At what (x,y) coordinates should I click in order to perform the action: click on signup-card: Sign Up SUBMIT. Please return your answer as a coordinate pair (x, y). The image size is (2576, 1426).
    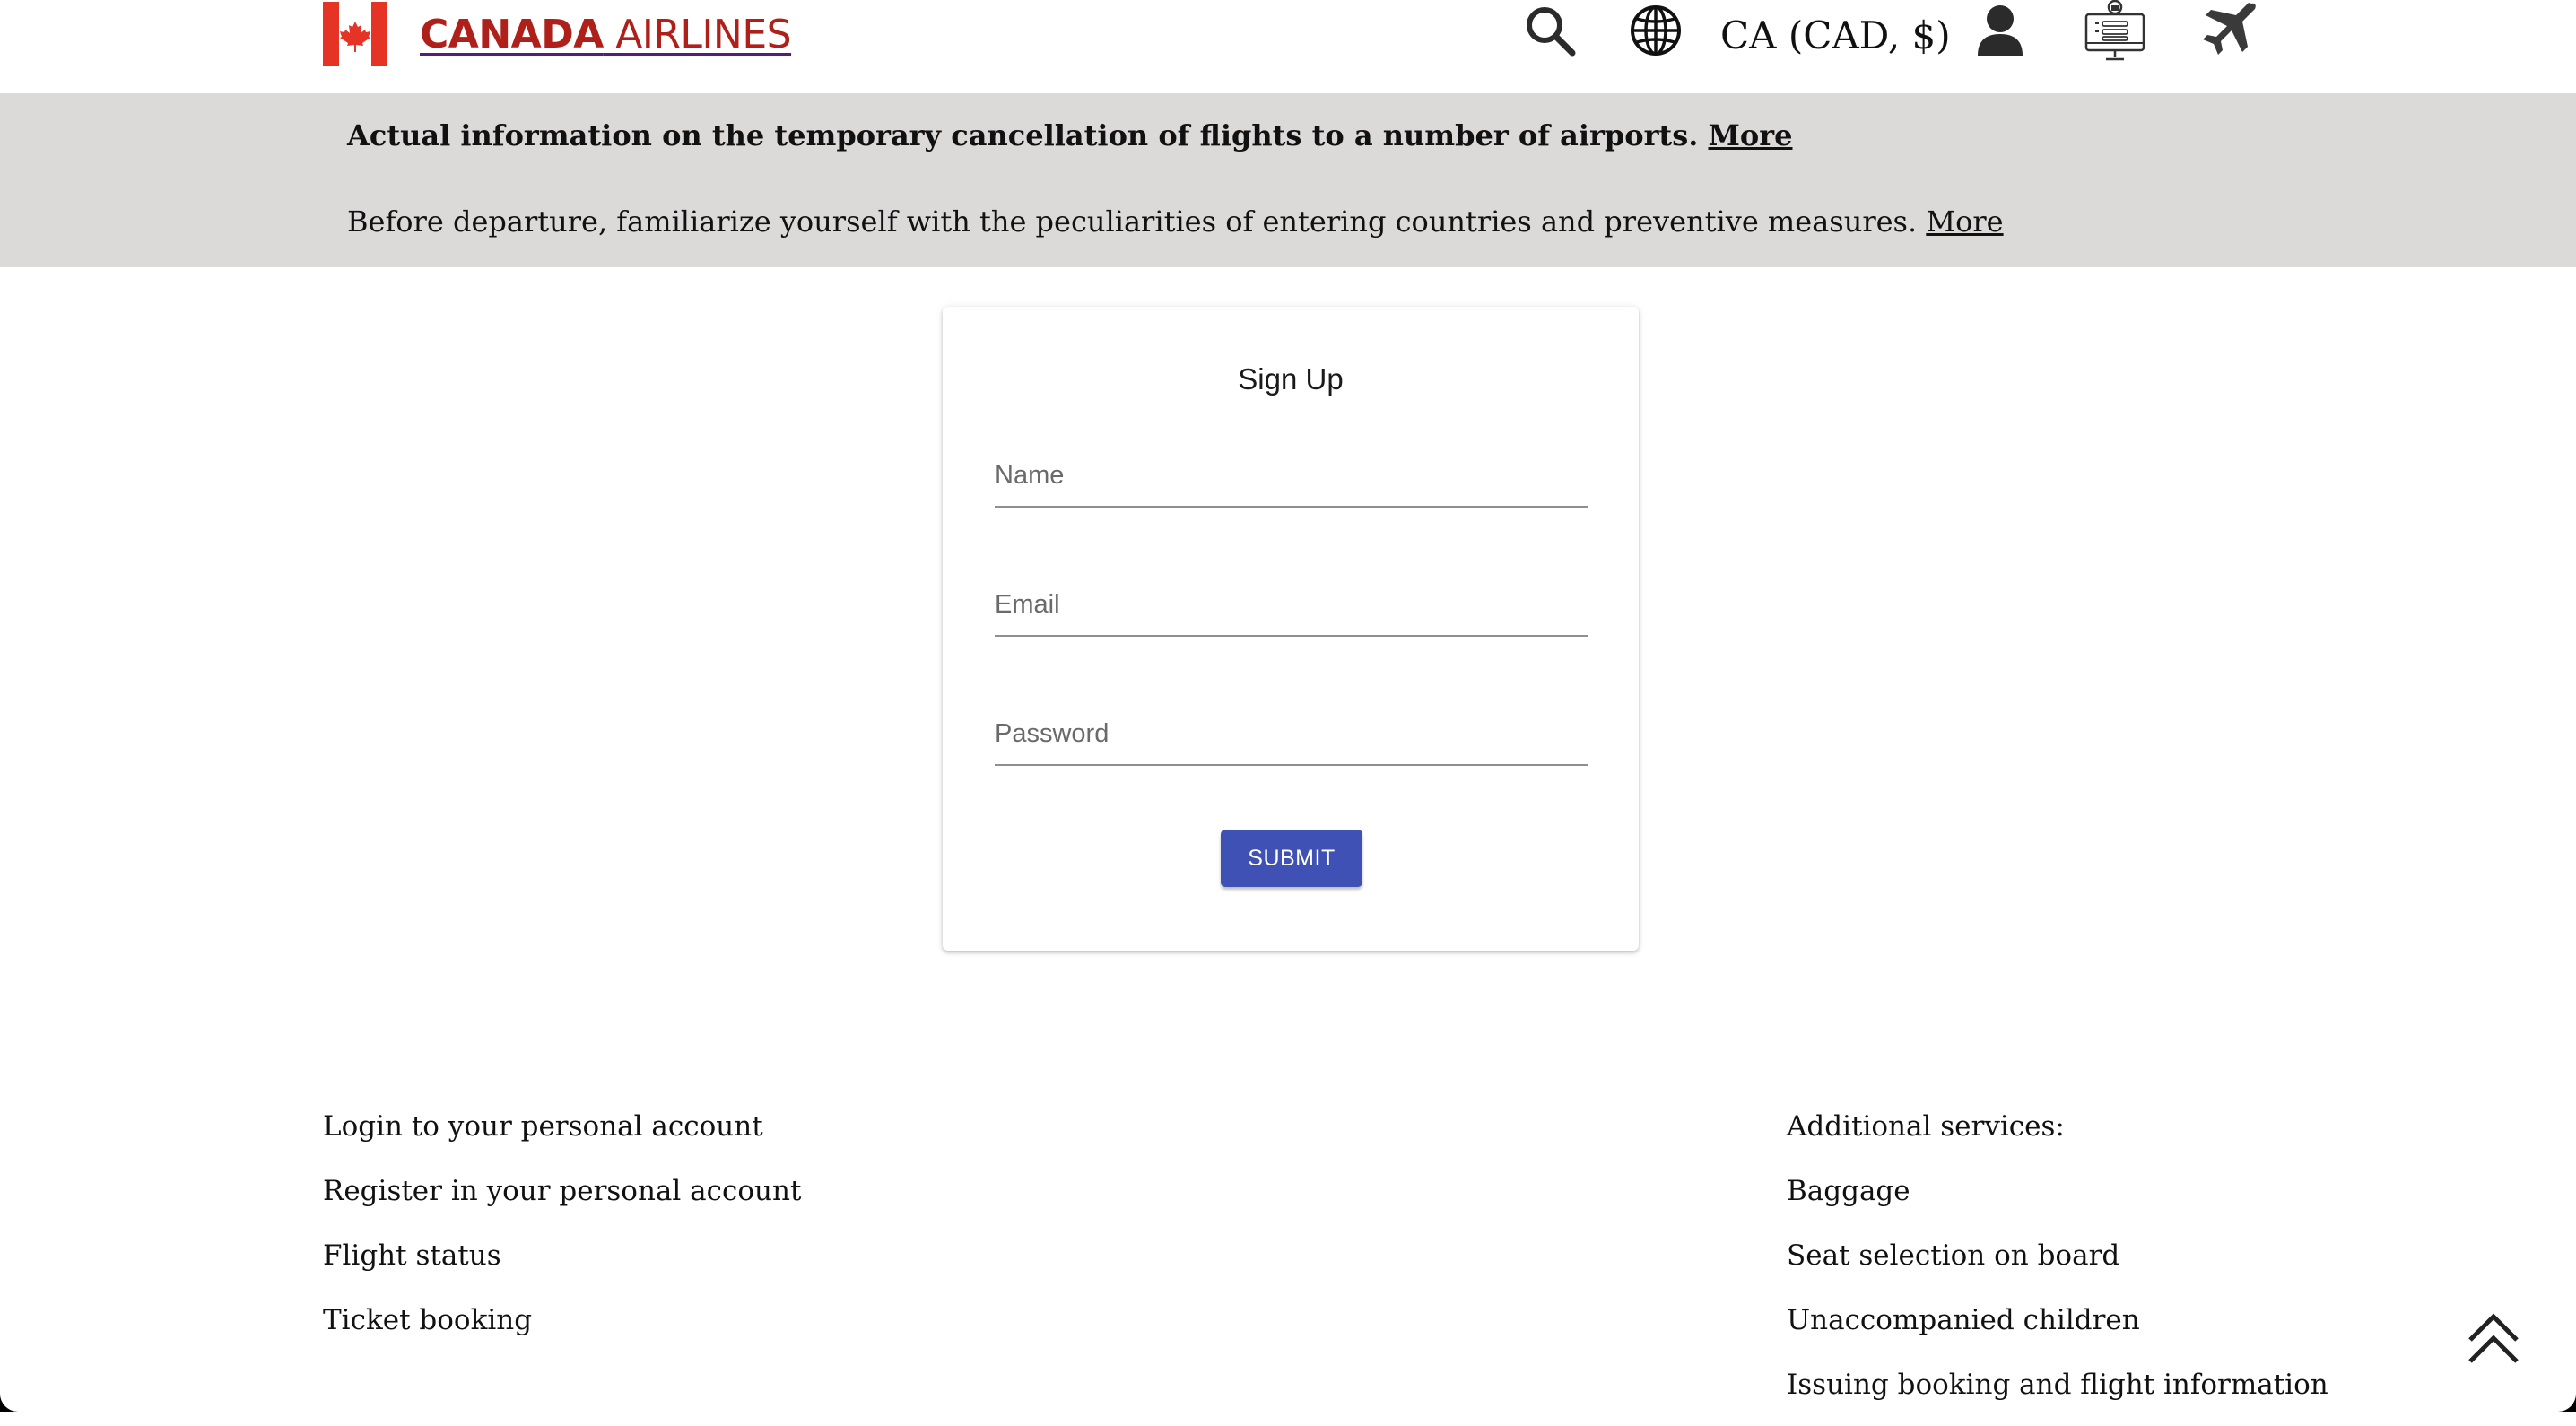
    Looking at the image, I should click on (1291, 629).